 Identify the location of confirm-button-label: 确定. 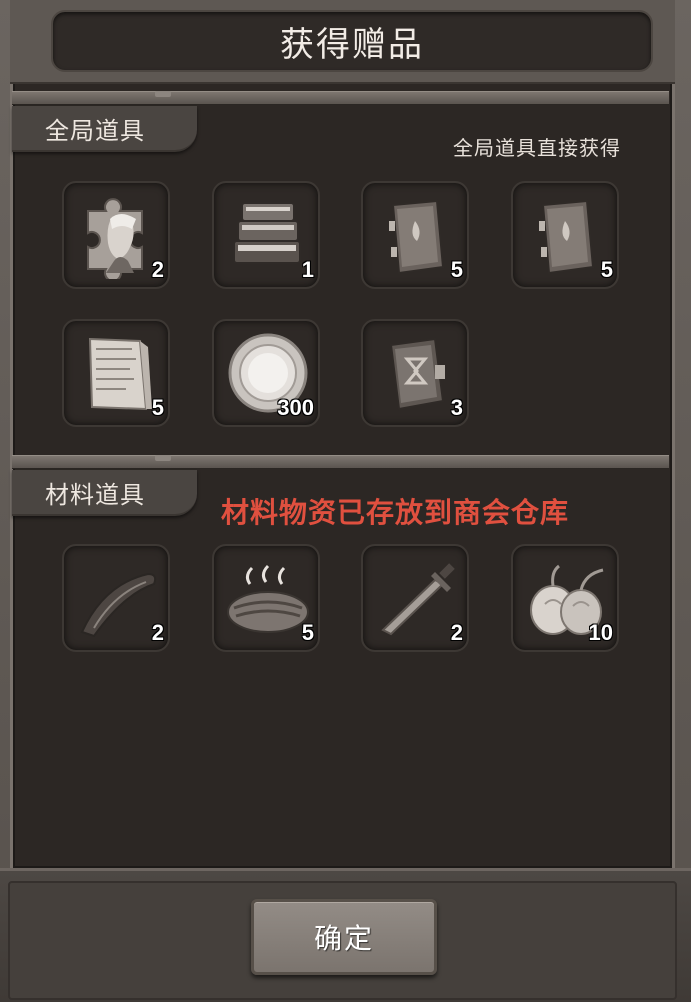
(343, 938).